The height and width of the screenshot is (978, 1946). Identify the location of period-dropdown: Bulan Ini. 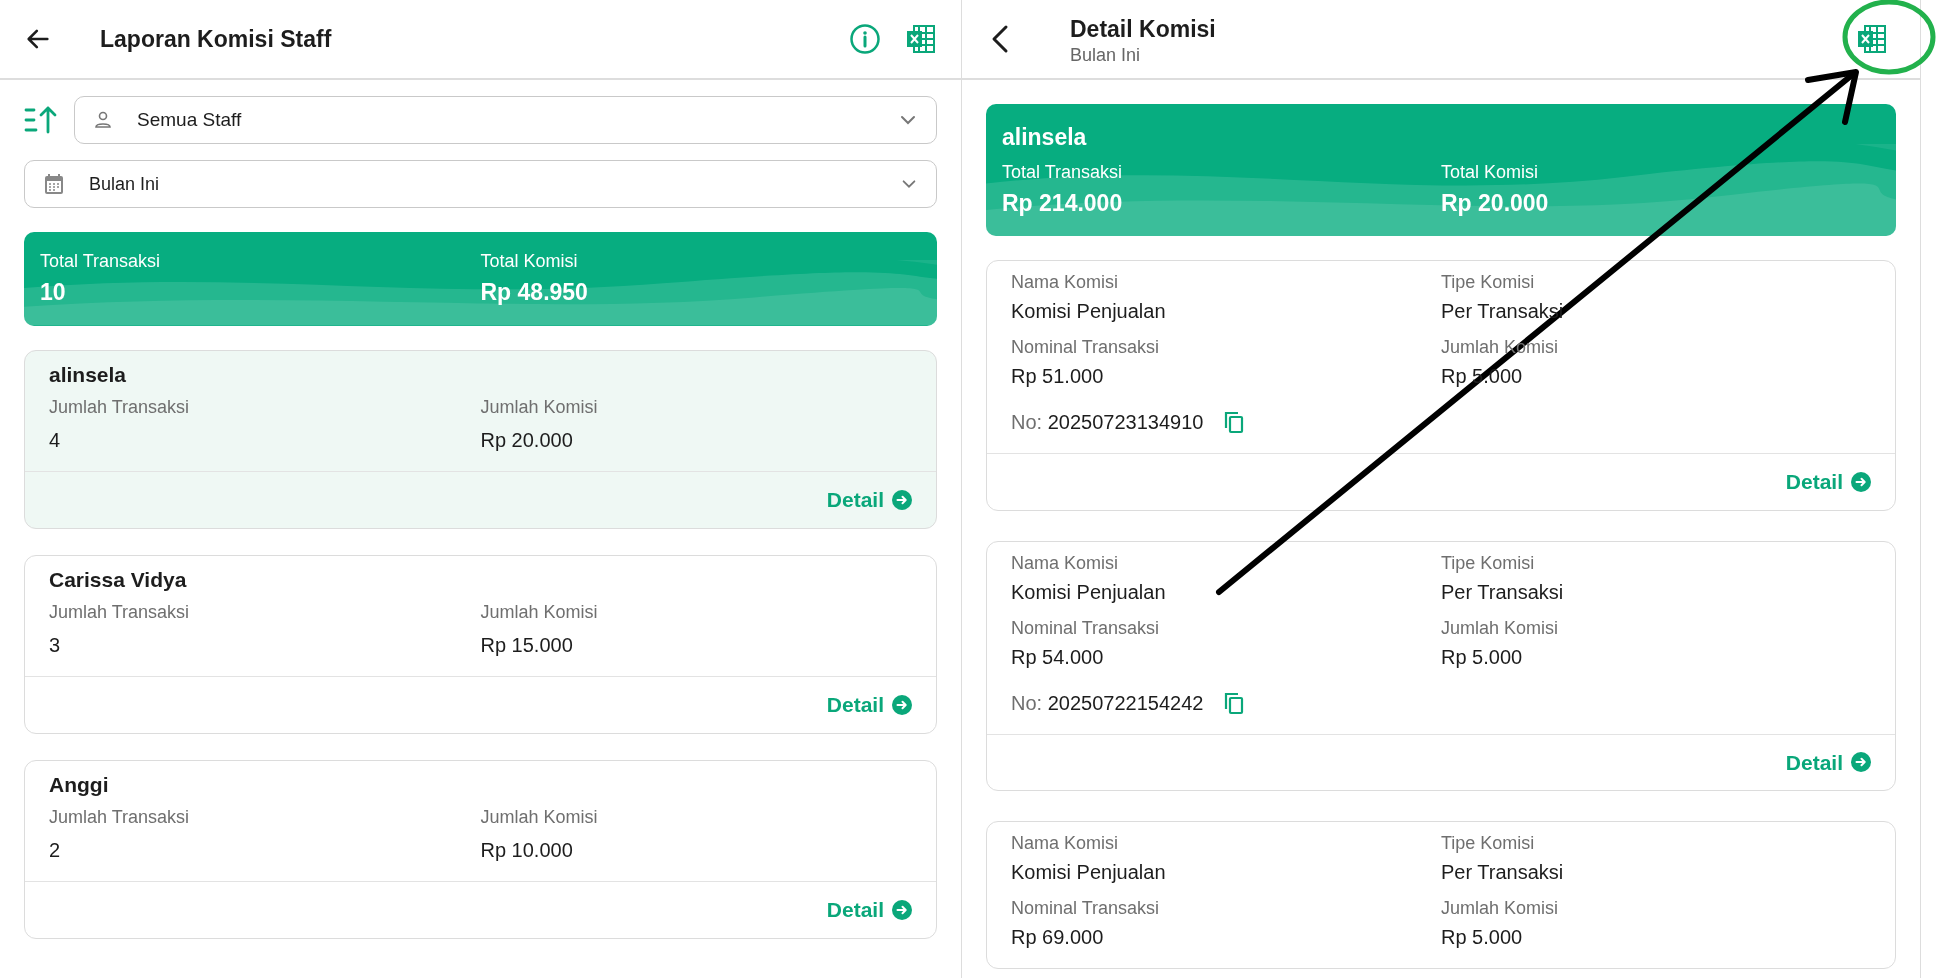
(480, 184).